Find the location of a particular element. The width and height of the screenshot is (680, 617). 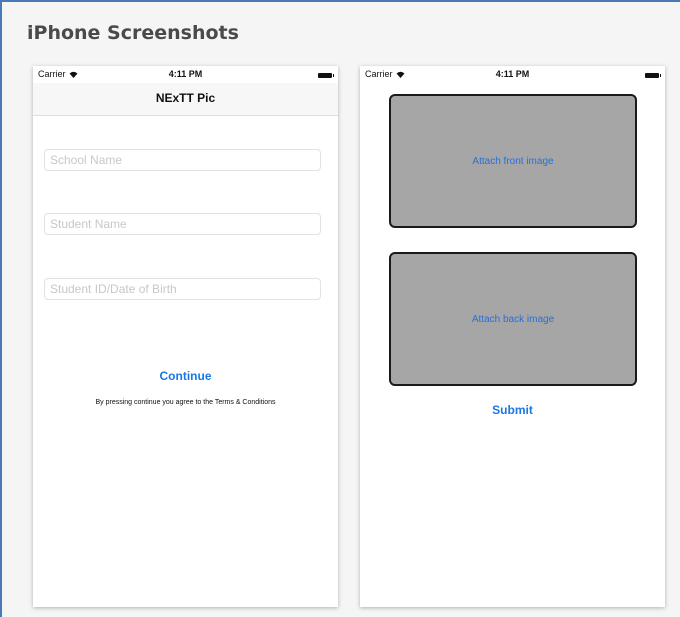

submit-button: Submit is located at coordinates (512, 410).